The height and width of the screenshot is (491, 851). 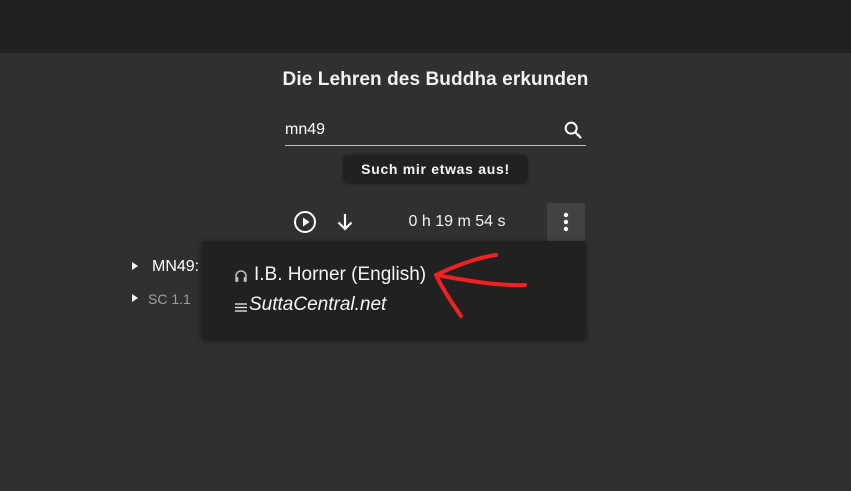 I want to click on more-vertical-icon, so click(x=566, y=222).